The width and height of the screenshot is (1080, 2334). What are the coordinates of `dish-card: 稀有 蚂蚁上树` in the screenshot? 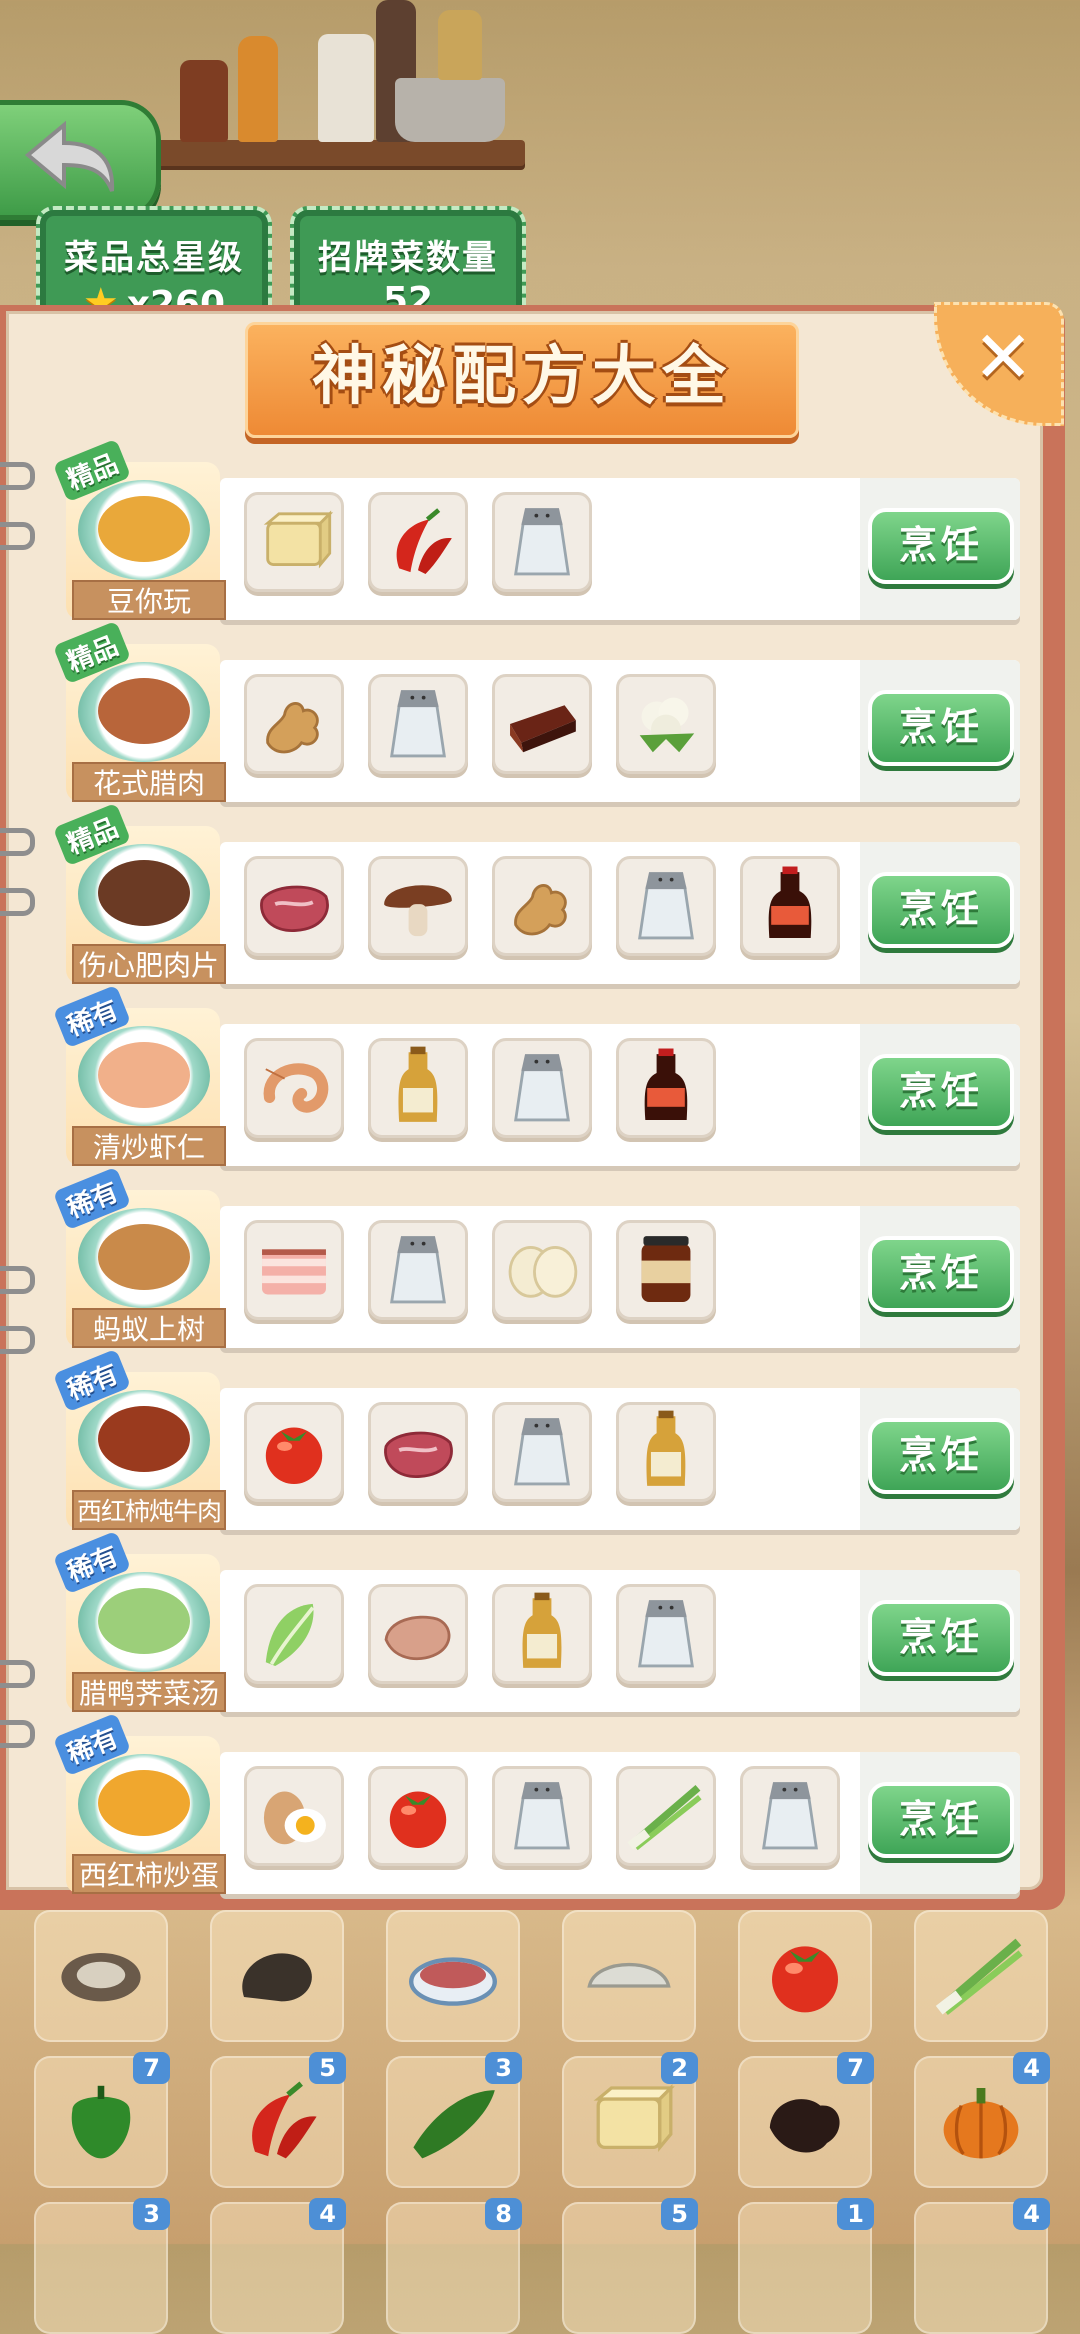 It's located at (139, 1257).